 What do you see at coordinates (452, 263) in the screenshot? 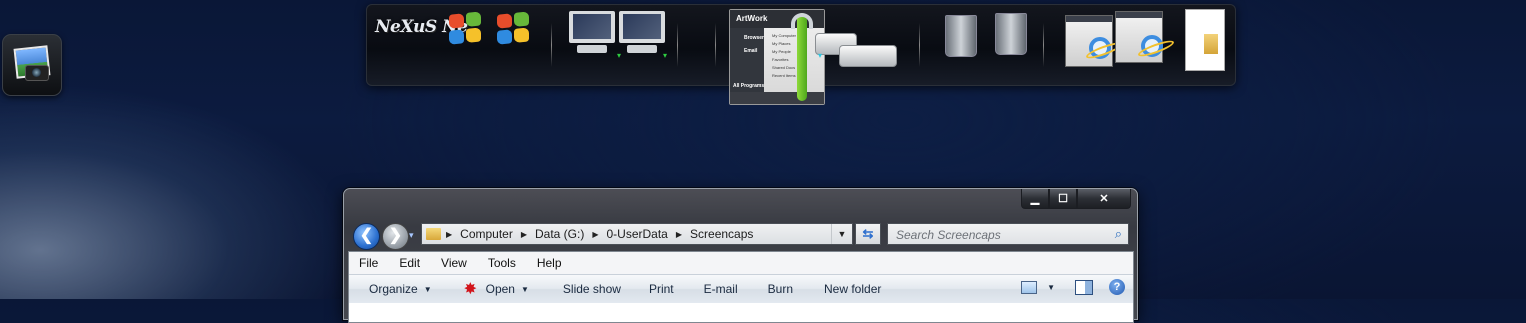
I see `menu-view: View` at bounding box center [452, 263].